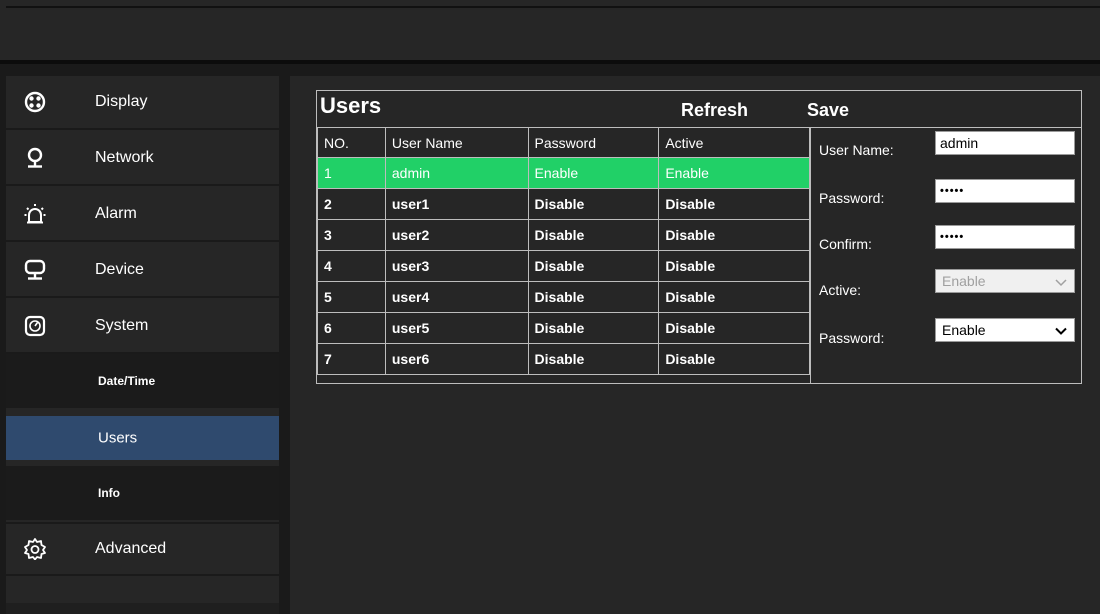 This screenshot has height=614, width=1100. What do you see at coordinates (828, 110) in the screenshot?
I see `save-button: Save` at bounding box center [828, 110].